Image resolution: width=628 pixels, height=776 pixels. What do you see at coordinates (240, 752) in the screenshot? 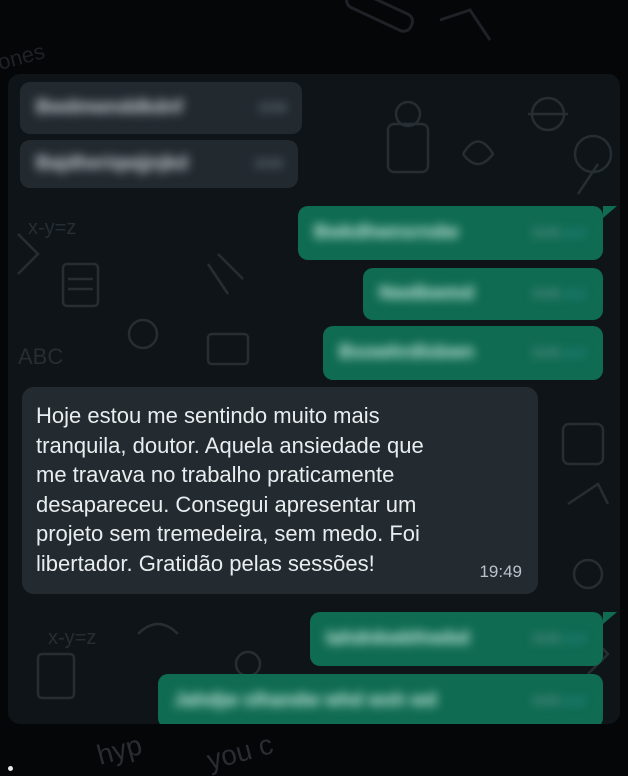
I see `svg-text: you c` at bounding box center [240, 752].